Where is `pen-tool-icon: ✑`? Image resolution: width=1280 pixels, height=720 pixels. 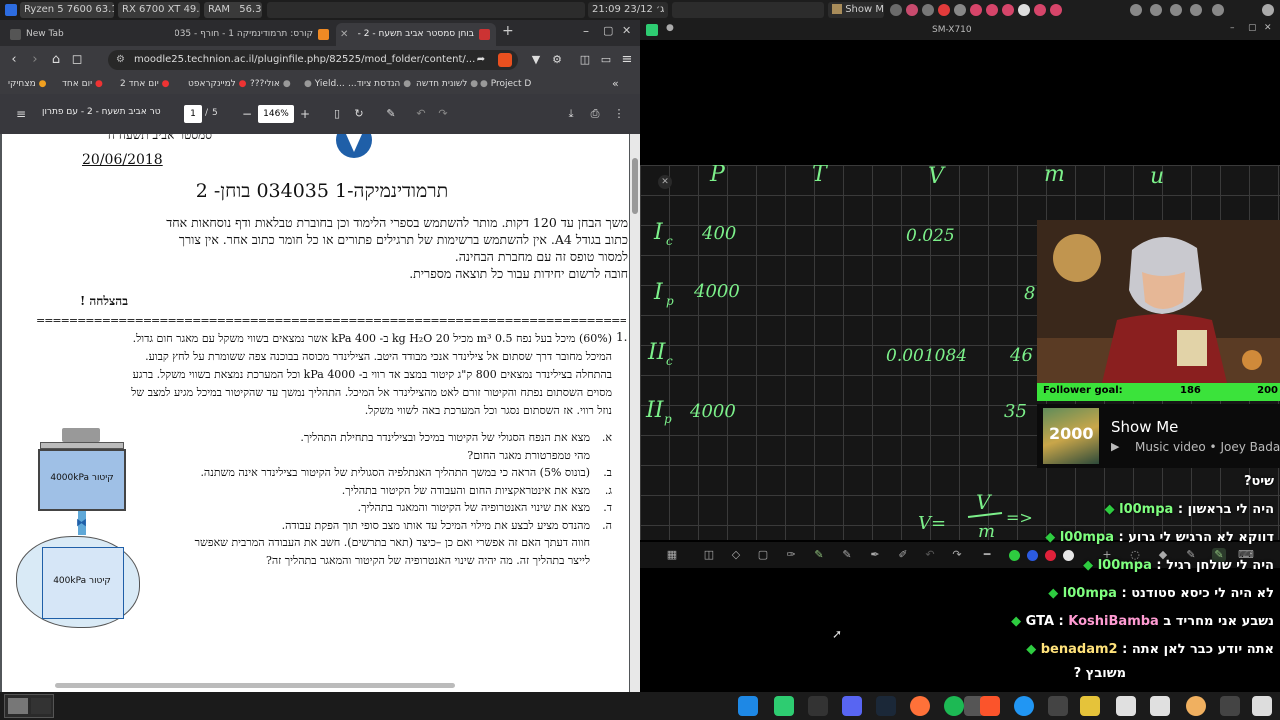 pen-tool-icon: ✑ is located at coordinates (791, 555).